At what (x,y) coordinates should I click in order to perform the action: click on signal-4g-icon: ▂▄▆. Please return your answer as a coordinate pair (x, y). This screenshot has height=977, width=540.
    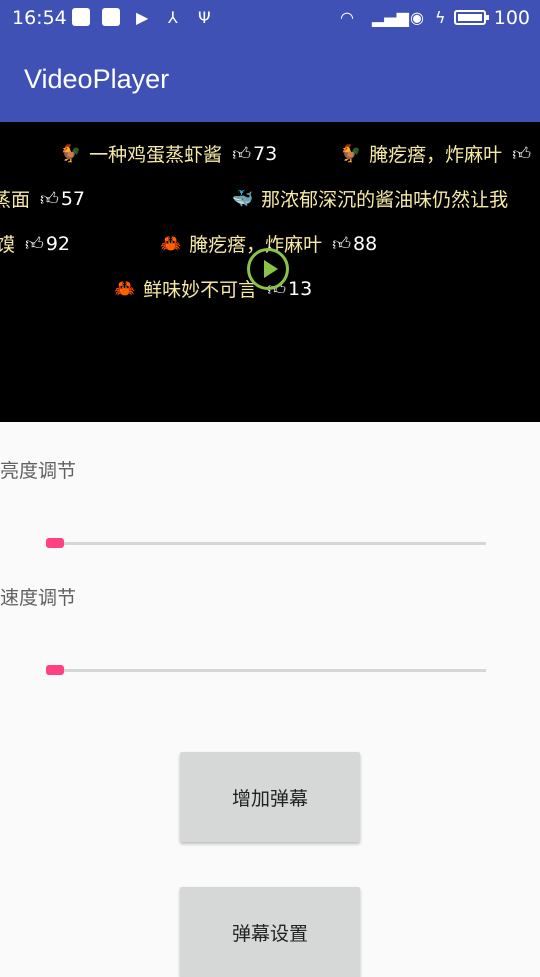
    Looking at the image, I should click on (390, 17).